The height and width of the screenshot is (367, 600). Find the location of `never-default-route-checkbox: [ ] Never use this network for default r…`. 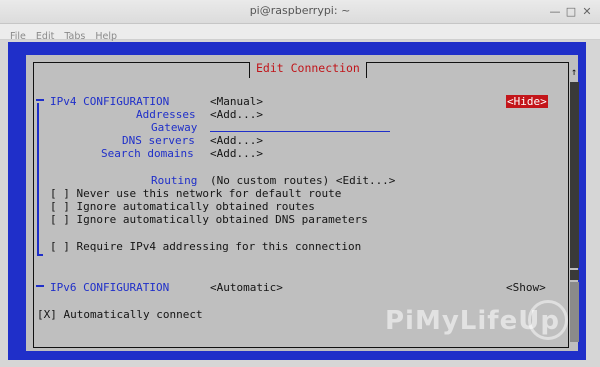

never-default-route-checkbox: [ ] Never use this network for default r… is located at coordinates (195, 193).